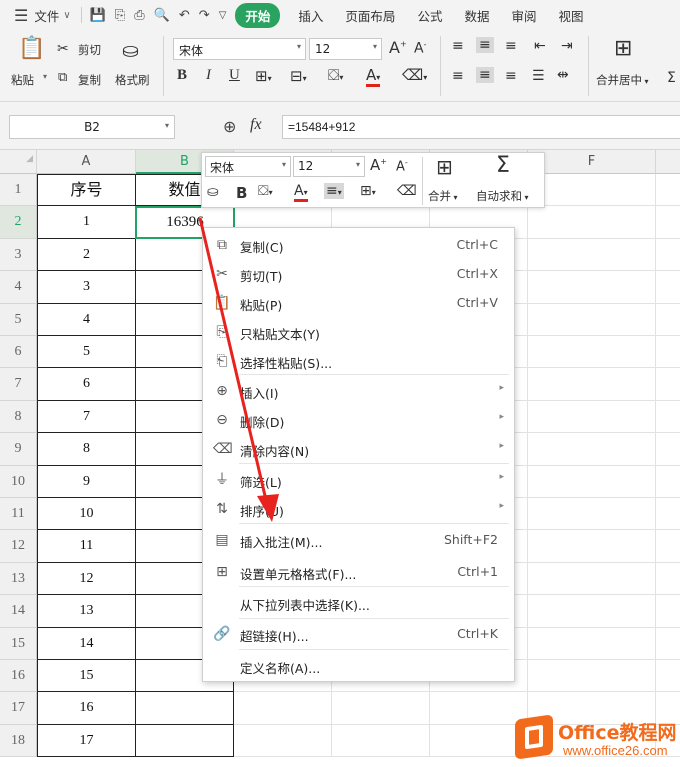 This screenshot has width=680, height=767. What do you see at coordinates (18, 319) in the screenshot?
I see `row-header: 5` at bounding box center [18, 319].